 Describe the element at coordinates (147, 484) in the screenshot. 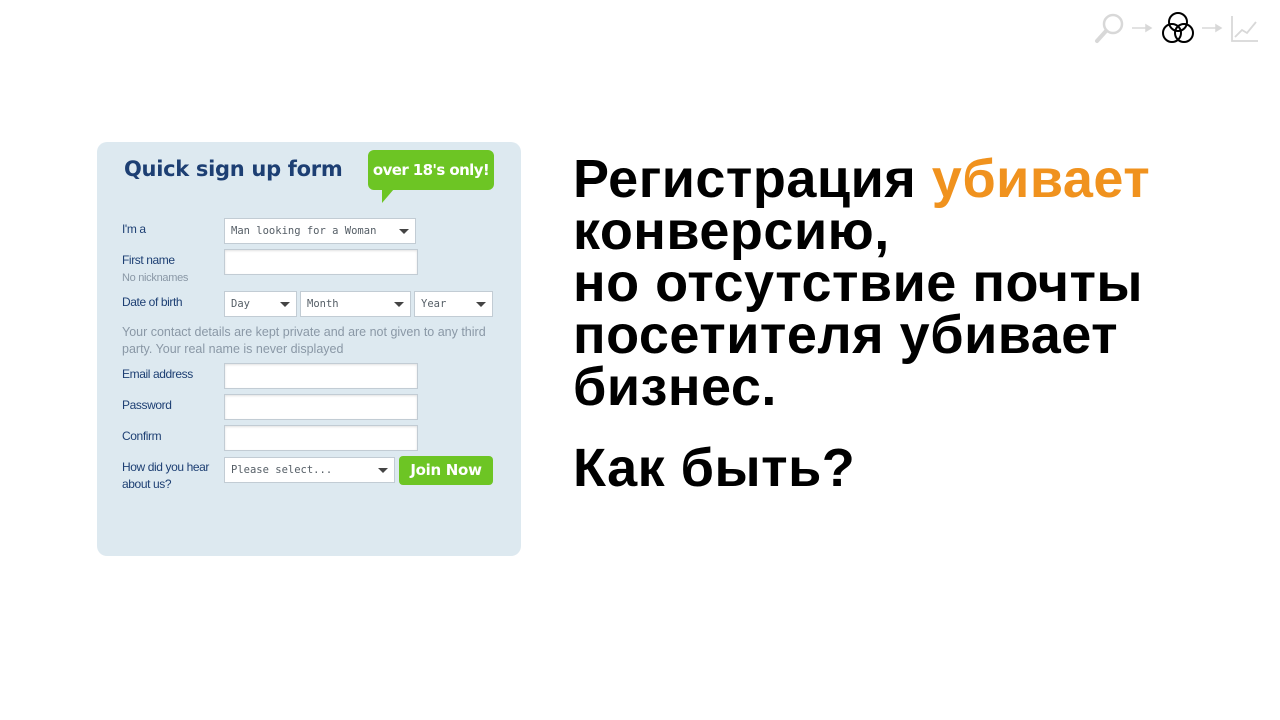

I see `hear-label-line2: about us?` at that location.